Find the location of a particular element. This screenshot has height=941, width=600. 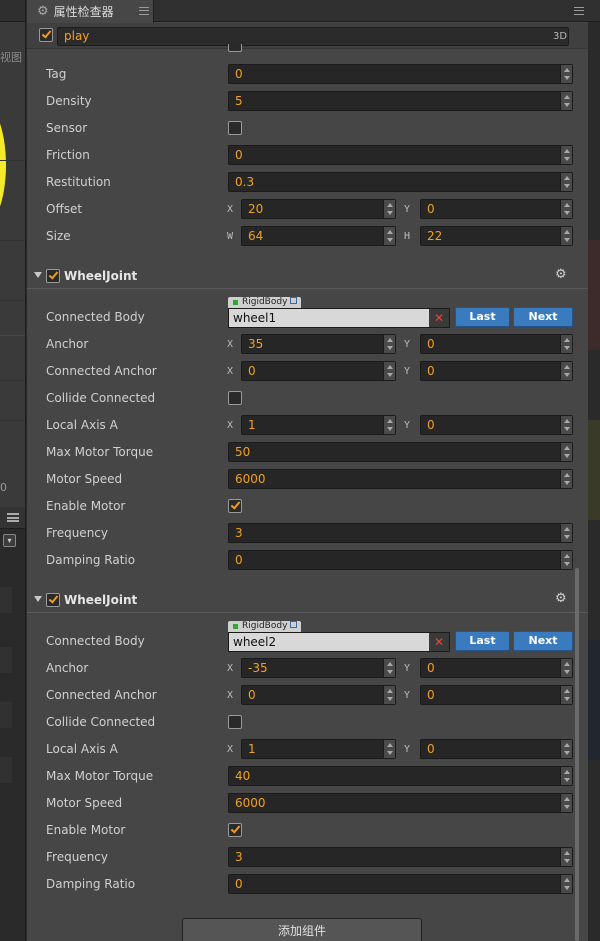

component-title: WheelJoint is located at coordinates (101, 276).